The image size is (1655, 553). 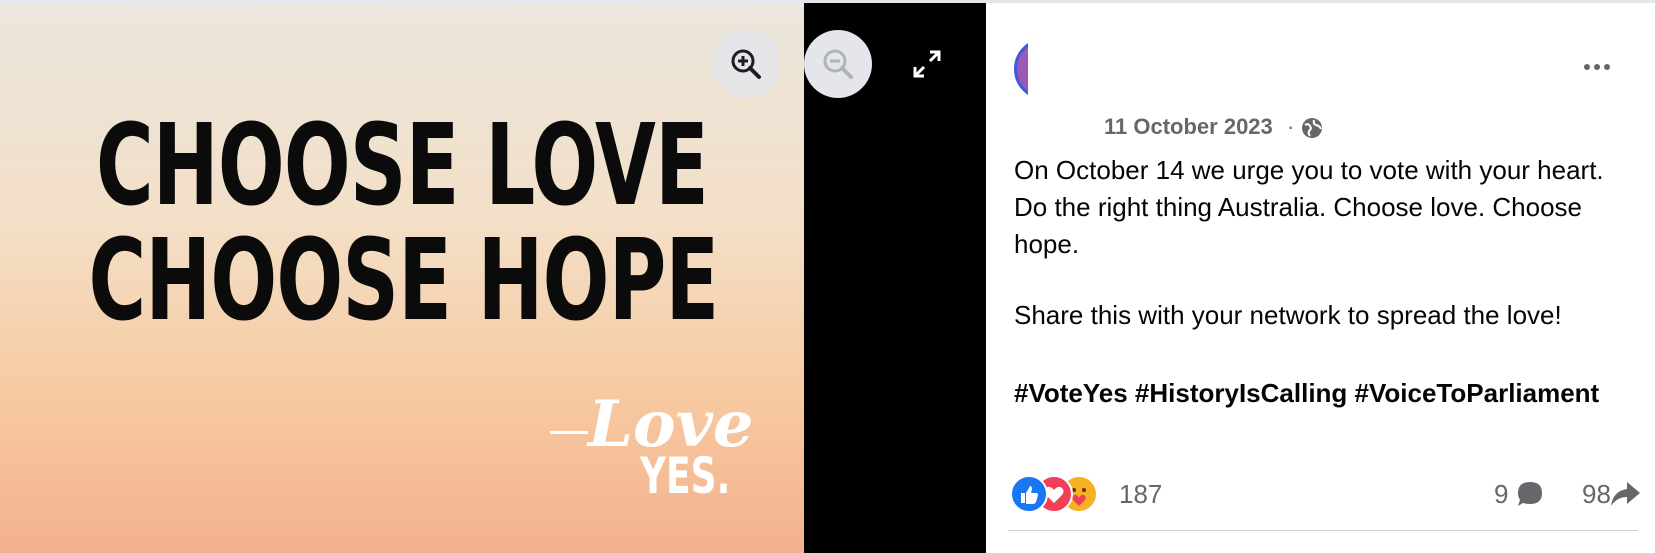 What do you see at coordinates (1501, 494) in the screenshot?
I see `comment-count: 9` at bounding box center [1501, 494].